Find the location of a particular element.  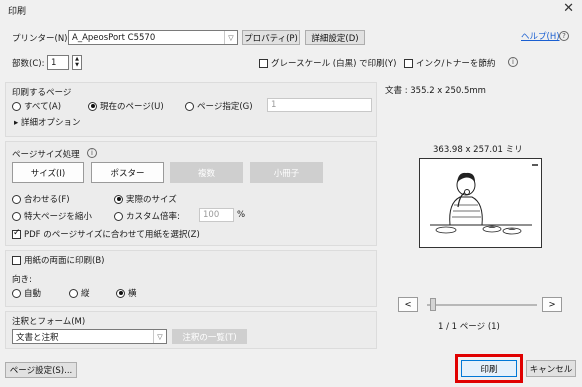

print-button: 印刷 is located at coordinates (489, 368).